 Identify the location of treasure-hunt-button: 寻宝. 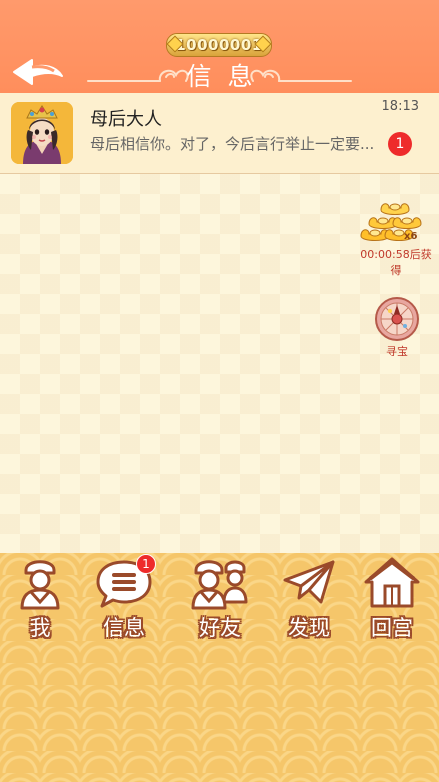
(397, 328).